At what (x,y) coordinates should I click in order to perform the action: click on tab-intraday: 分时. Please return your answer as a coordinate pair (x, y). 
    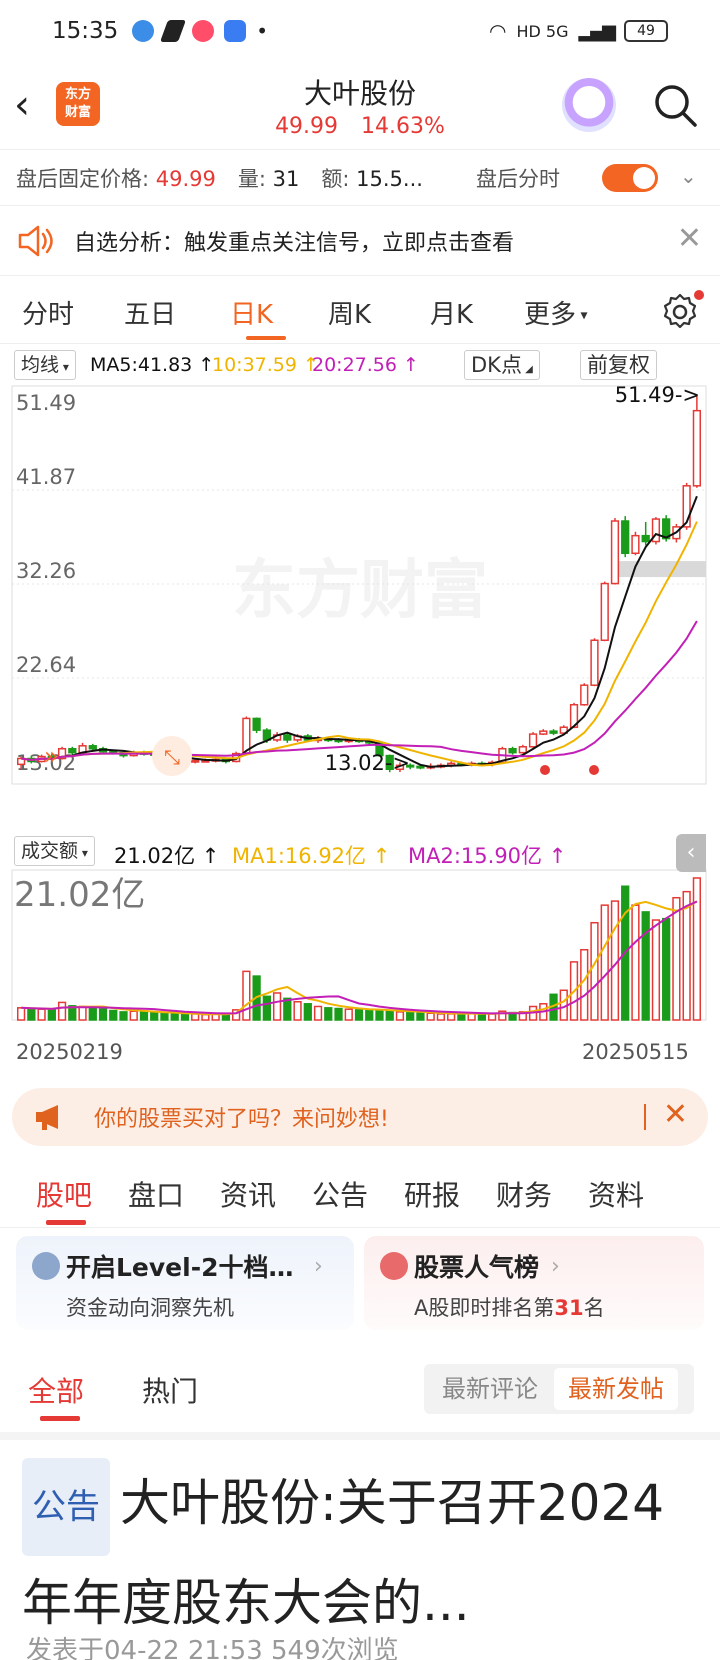
    Looking at the image, I should click on (48, 312).